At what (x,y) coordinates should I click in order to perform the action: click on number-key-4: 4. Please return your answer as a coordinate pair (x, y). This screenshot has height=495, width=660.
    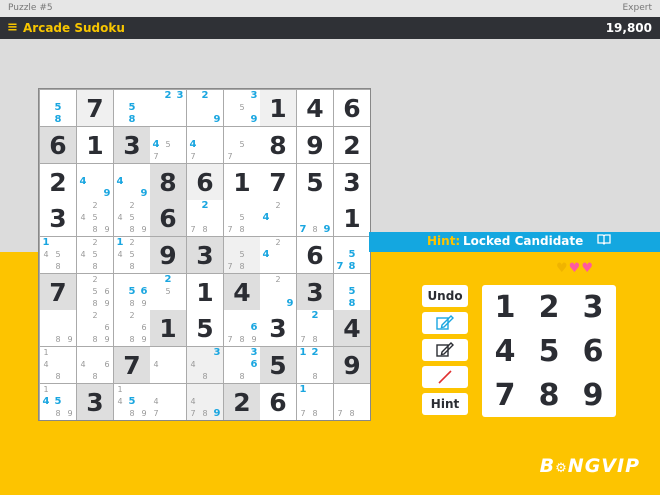
    Looking at the image, I should click on (505, 351).